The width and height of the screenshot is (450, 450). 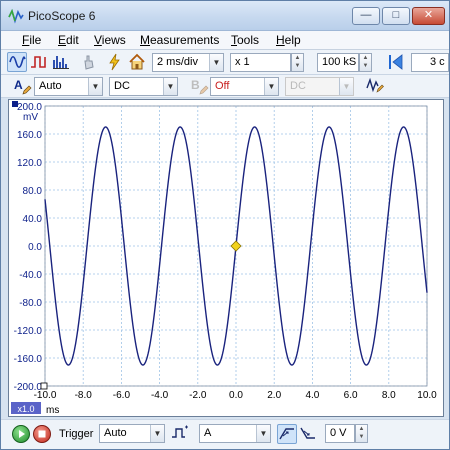 What do you see at coordinates (225, 62) in the screenshot?
I see `main-toolbar: 2 ms/div ▼ x 1 ▲ ▼ 100 kS ▲ ▼ 3 c` at bounding box center [225, 62].